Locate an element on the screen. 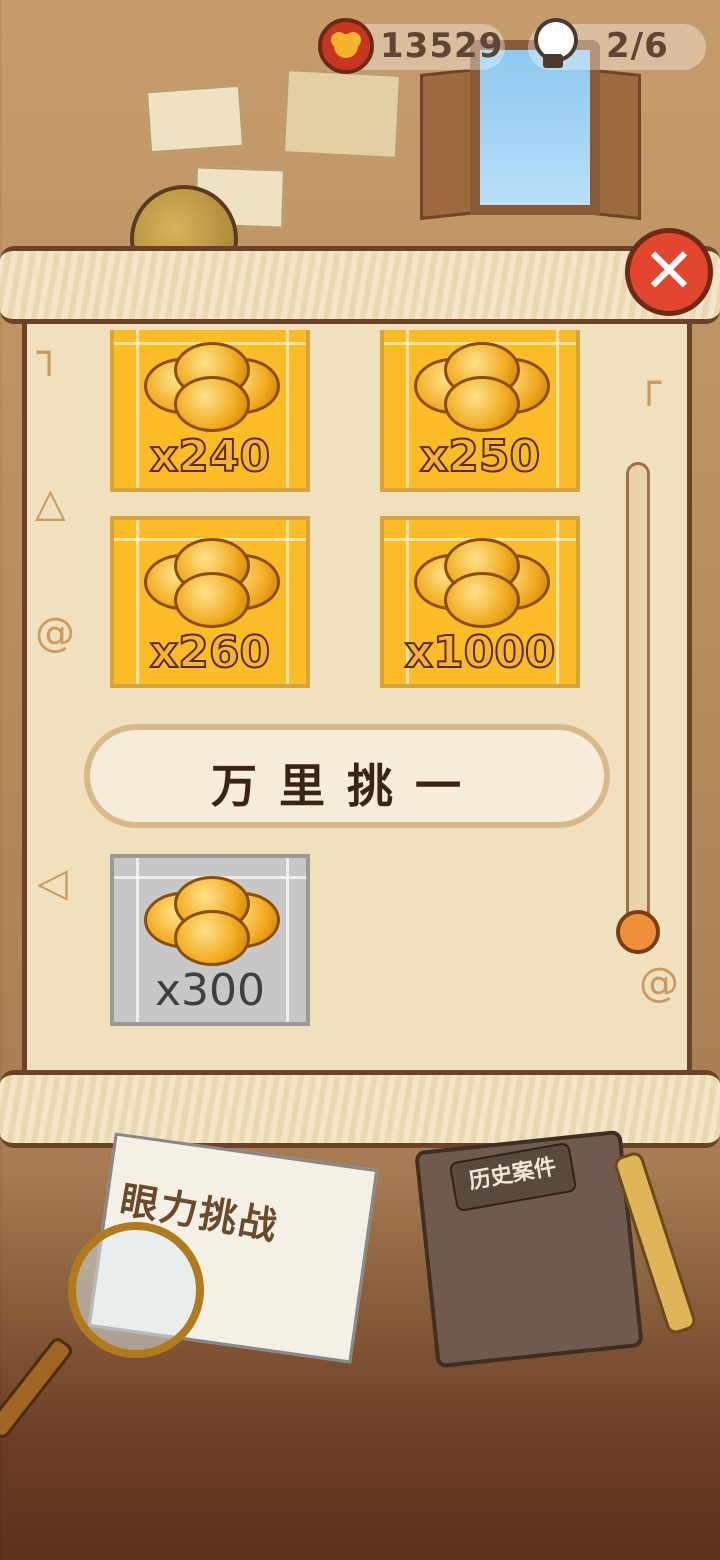  wall-note is located at coordinates (195, 119).